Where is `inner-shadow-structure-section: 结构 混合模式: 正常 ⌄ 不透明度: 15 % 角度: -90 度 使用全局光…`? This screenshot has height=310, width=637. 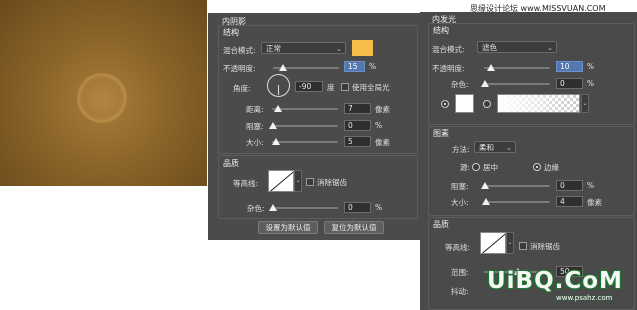
inner-shadow-structure-section: 结构 混合模式: 正常 ⌄ 不透明度: 15 % 角度: -90 度 使用全局光… is located at coordinates (318, 89).